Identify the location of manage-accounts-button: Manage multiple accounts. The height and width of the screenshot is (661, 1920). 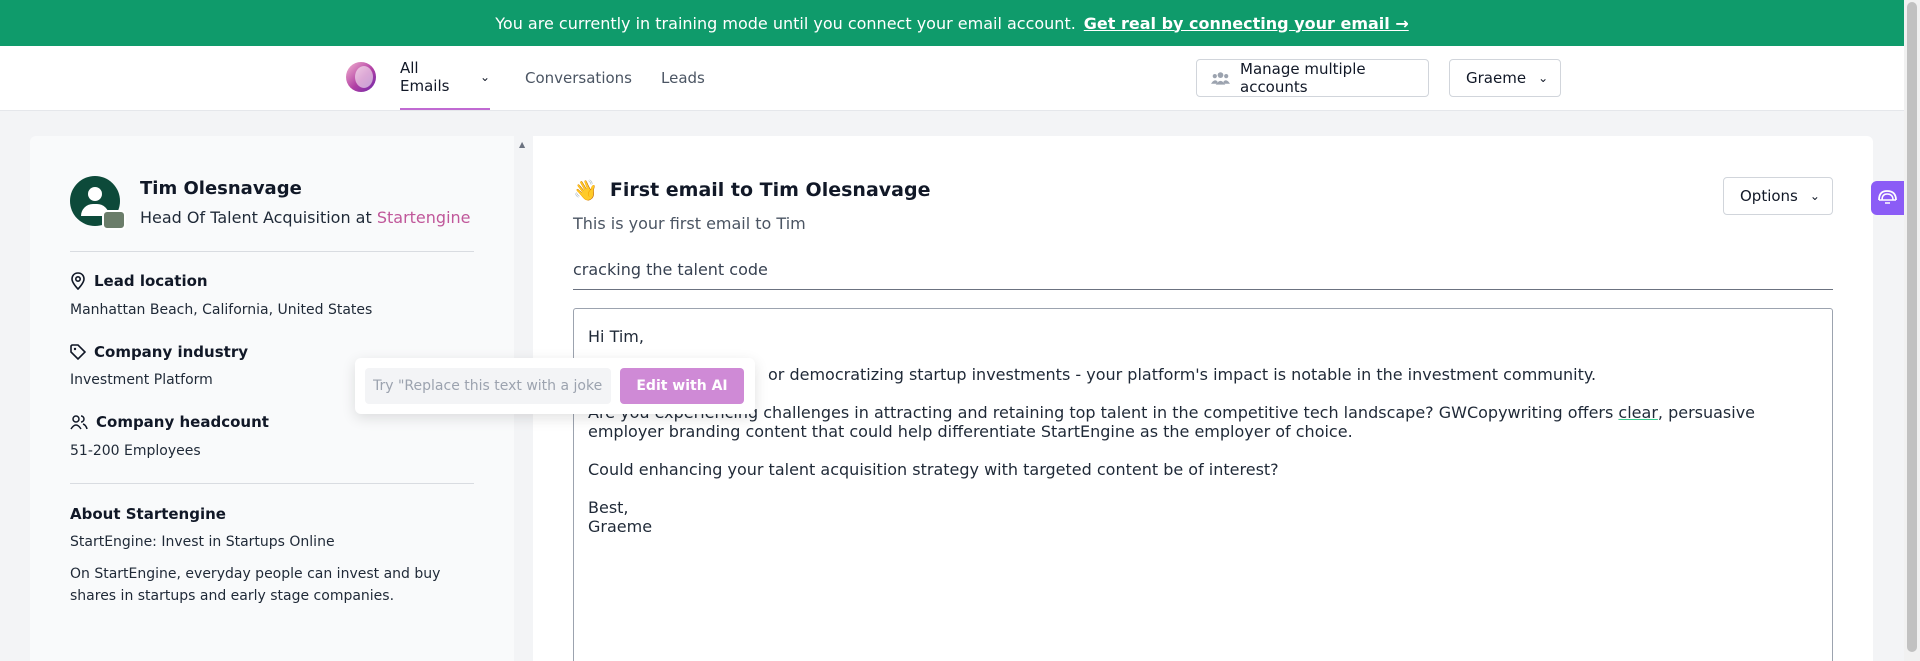
(1312, 78).